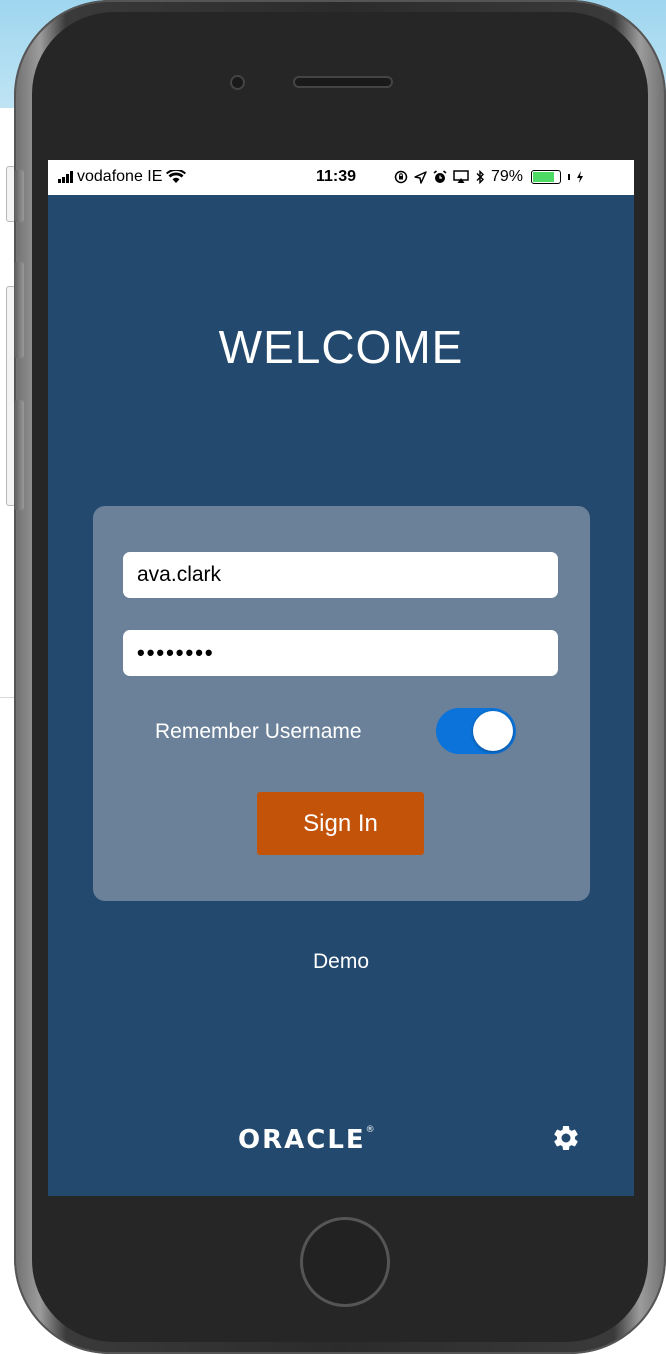 Image resolution: width=666 pixels, height=1354 pixels. Describe the element at coordinates (340, 823) in the screenshot. I see `sign-in-button: Sign In` at that location.